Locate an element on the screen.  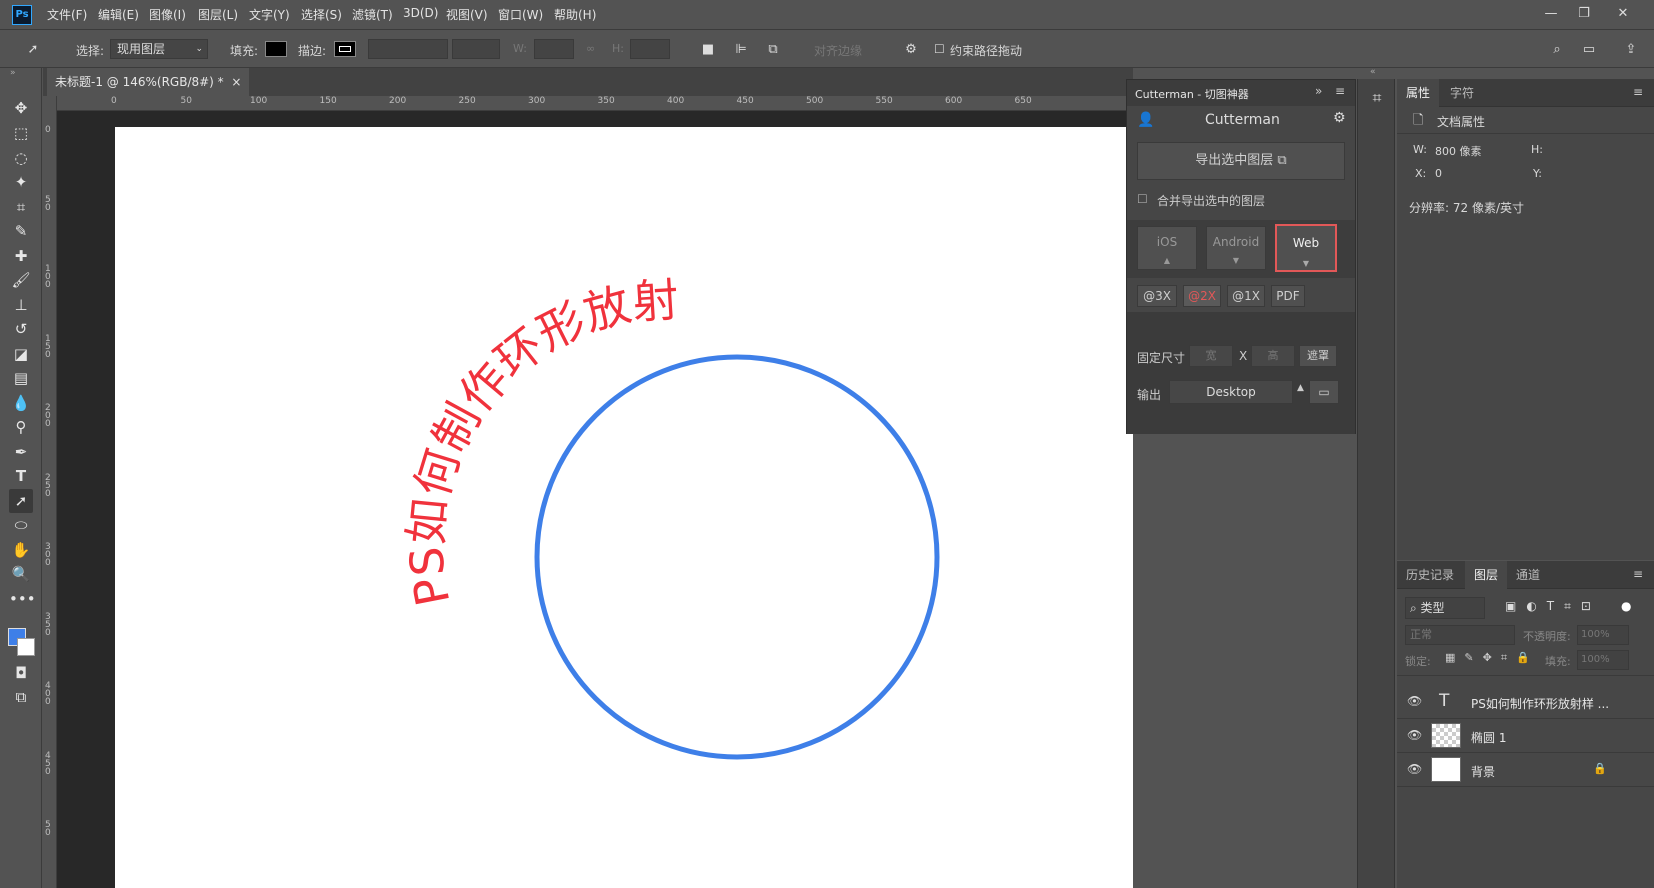
restore-button: ❐ is located at coordinates (1584, 14).